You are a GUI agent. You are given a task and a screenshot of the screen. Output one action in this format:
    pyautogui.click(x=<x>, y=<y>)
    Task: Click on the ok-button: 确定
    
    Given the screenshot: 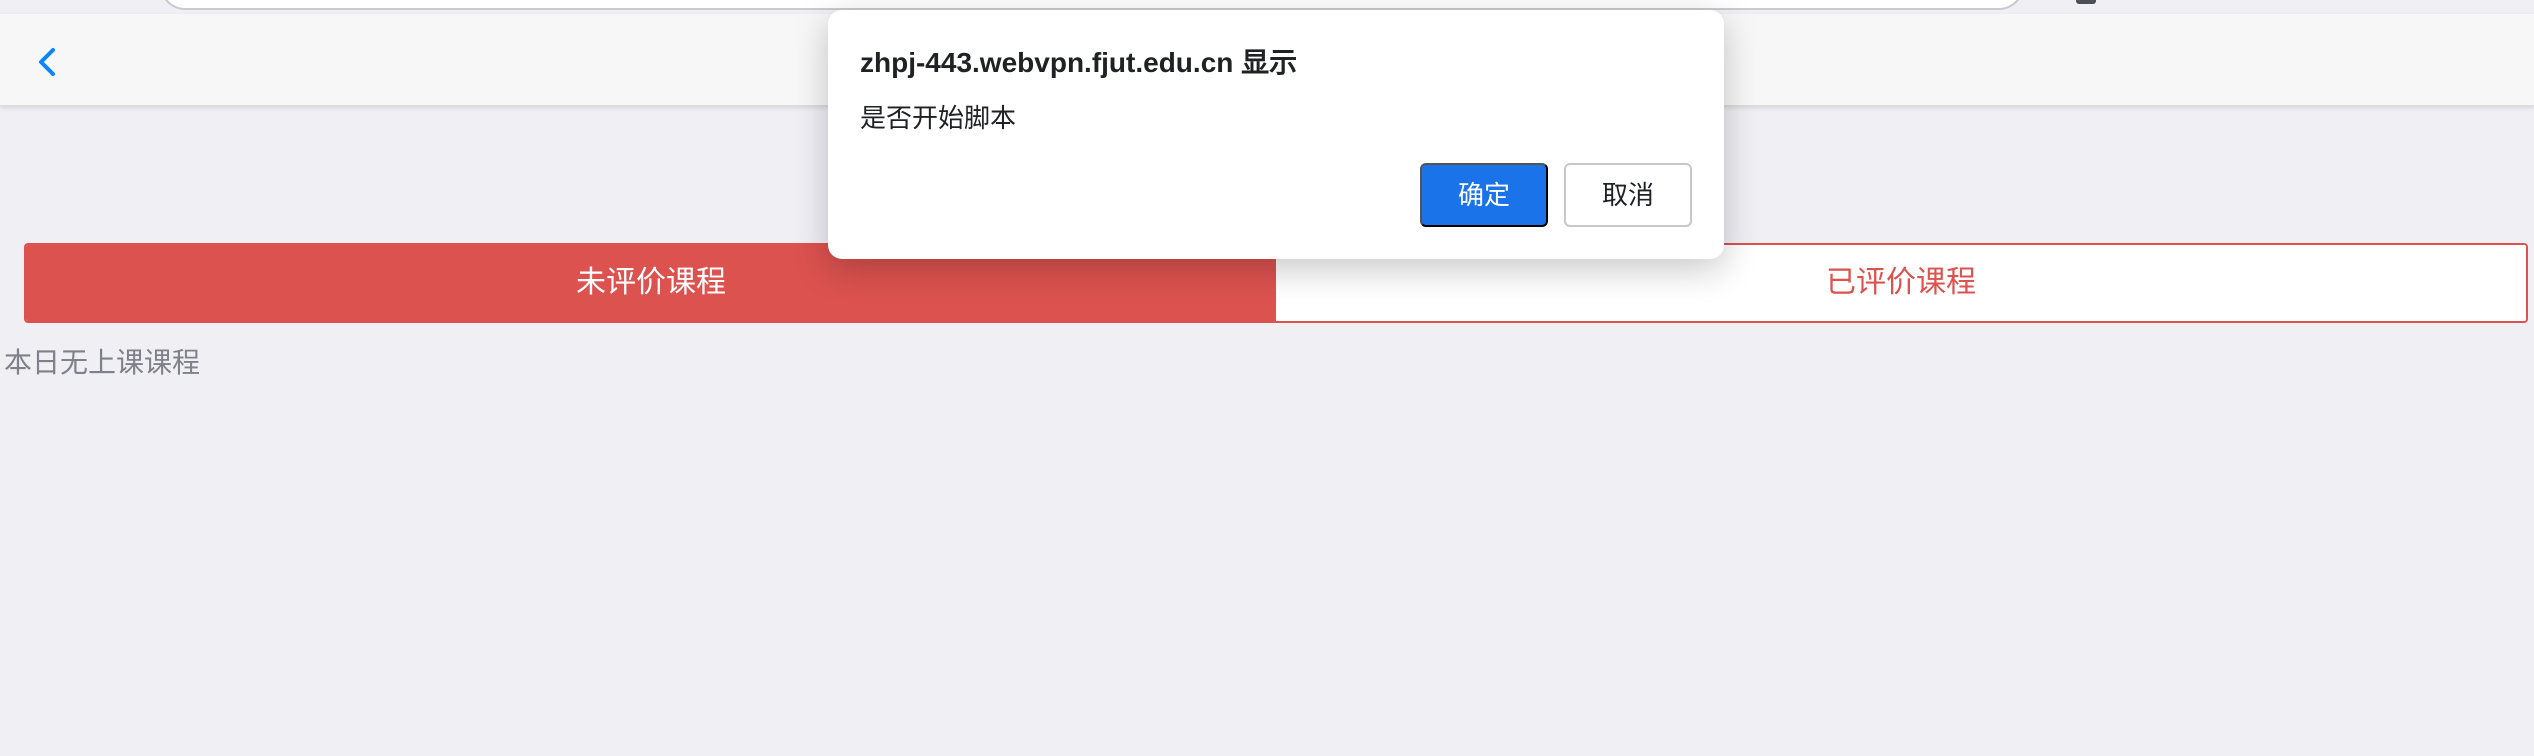 What is the action you would take?
    pyautogui.click(x=1484, y=195)
    